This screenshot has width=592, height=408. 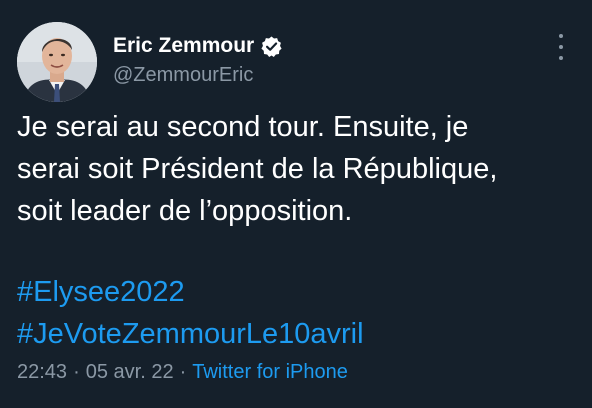 I want to click on avatar, so click(x=57, y=62).